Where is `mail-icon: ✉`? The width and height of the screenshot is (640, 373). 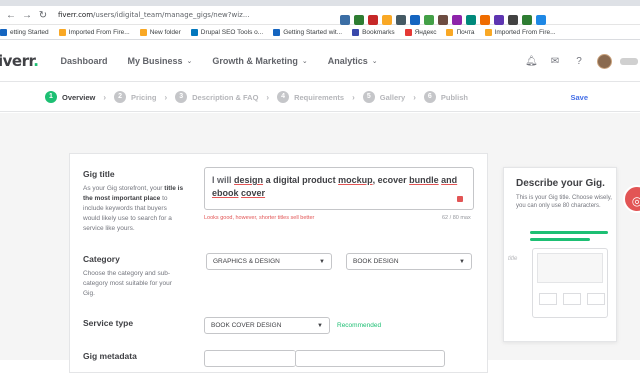 mail-icon: ✉ is located at coordinates (555, 62).